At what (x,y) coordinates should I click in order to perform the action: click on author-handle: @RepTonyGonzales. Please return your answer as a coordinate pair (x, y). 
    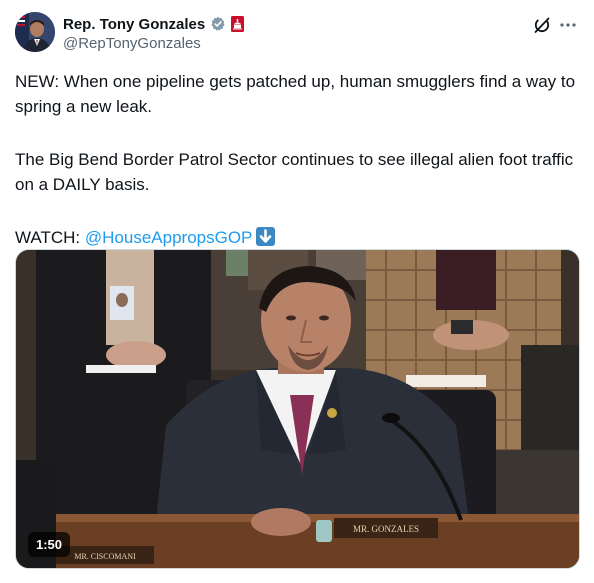
    Looking at the image, I should click on (132, 43).